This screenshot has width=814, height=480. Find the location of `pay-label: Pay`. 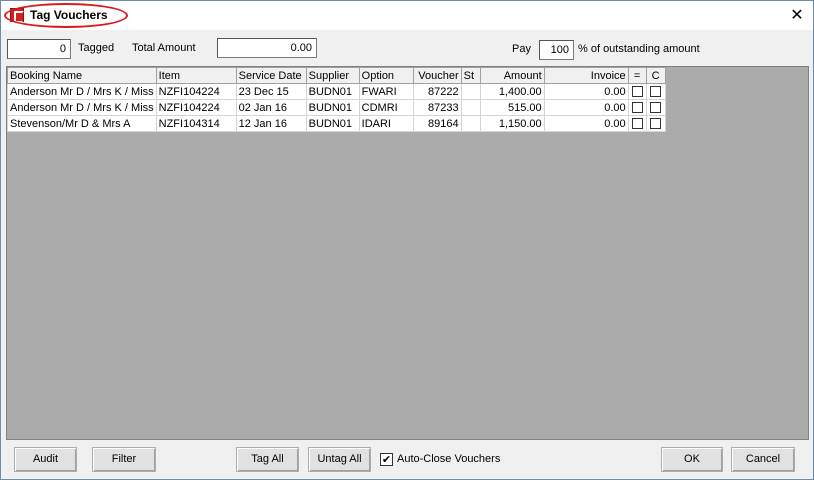

pay-label: Pay is located at coordinates (521, 49).